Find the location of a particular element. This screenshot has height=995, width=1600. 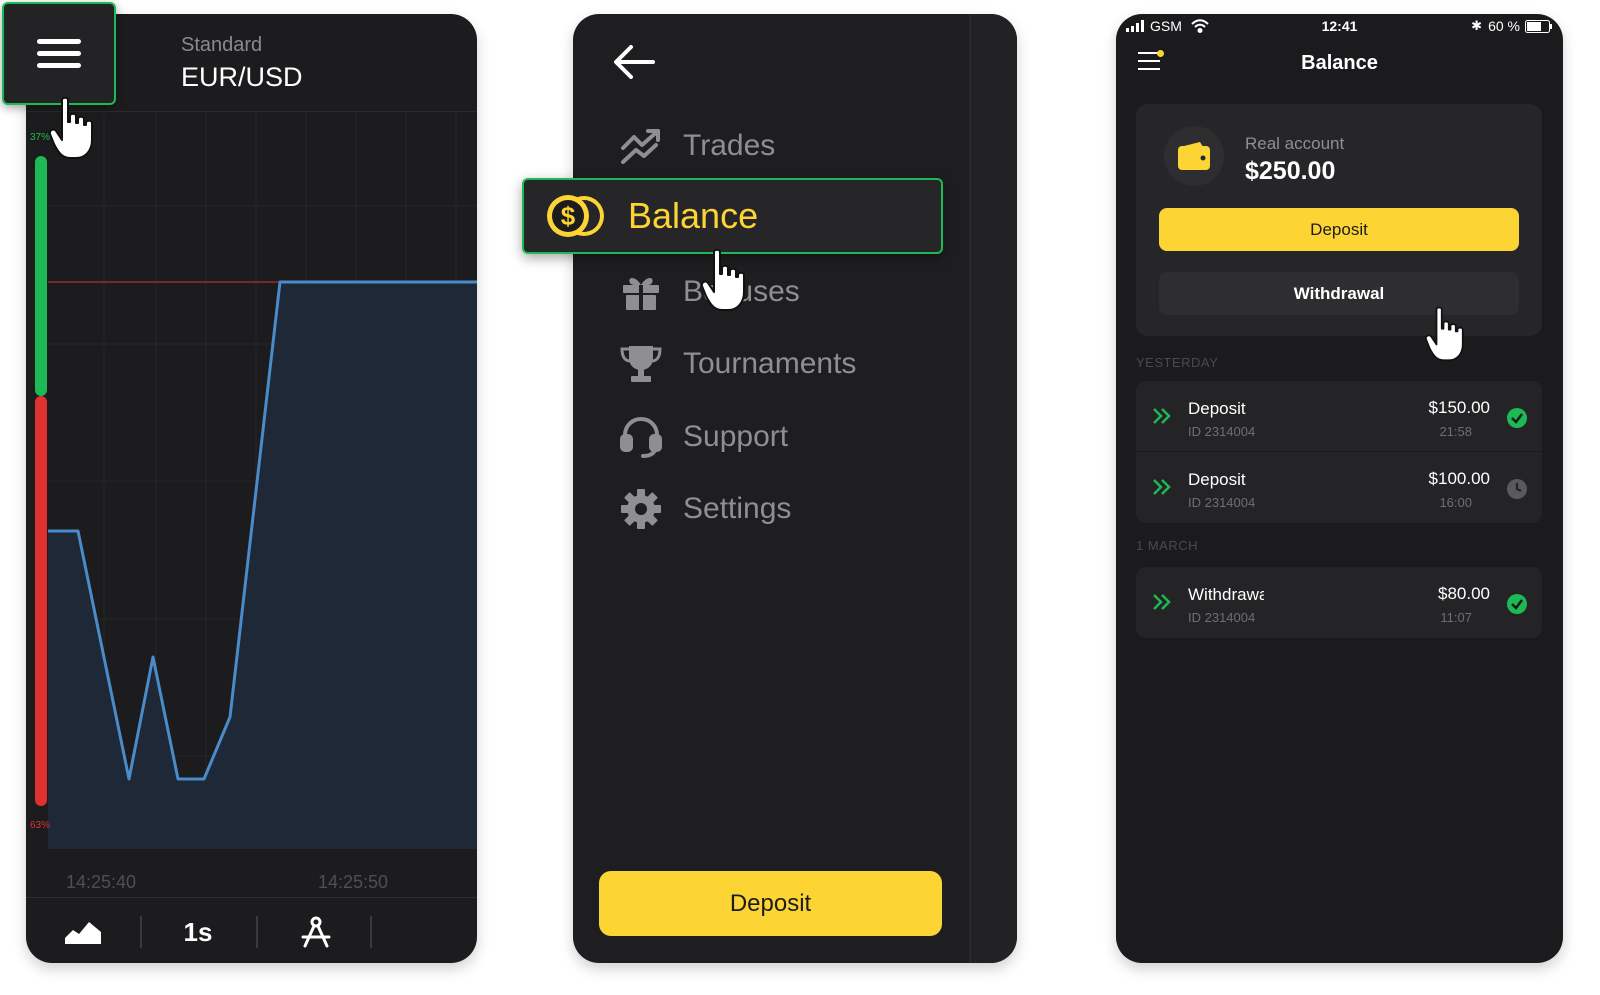

battery-icon is located at coordinates (1538, 26).